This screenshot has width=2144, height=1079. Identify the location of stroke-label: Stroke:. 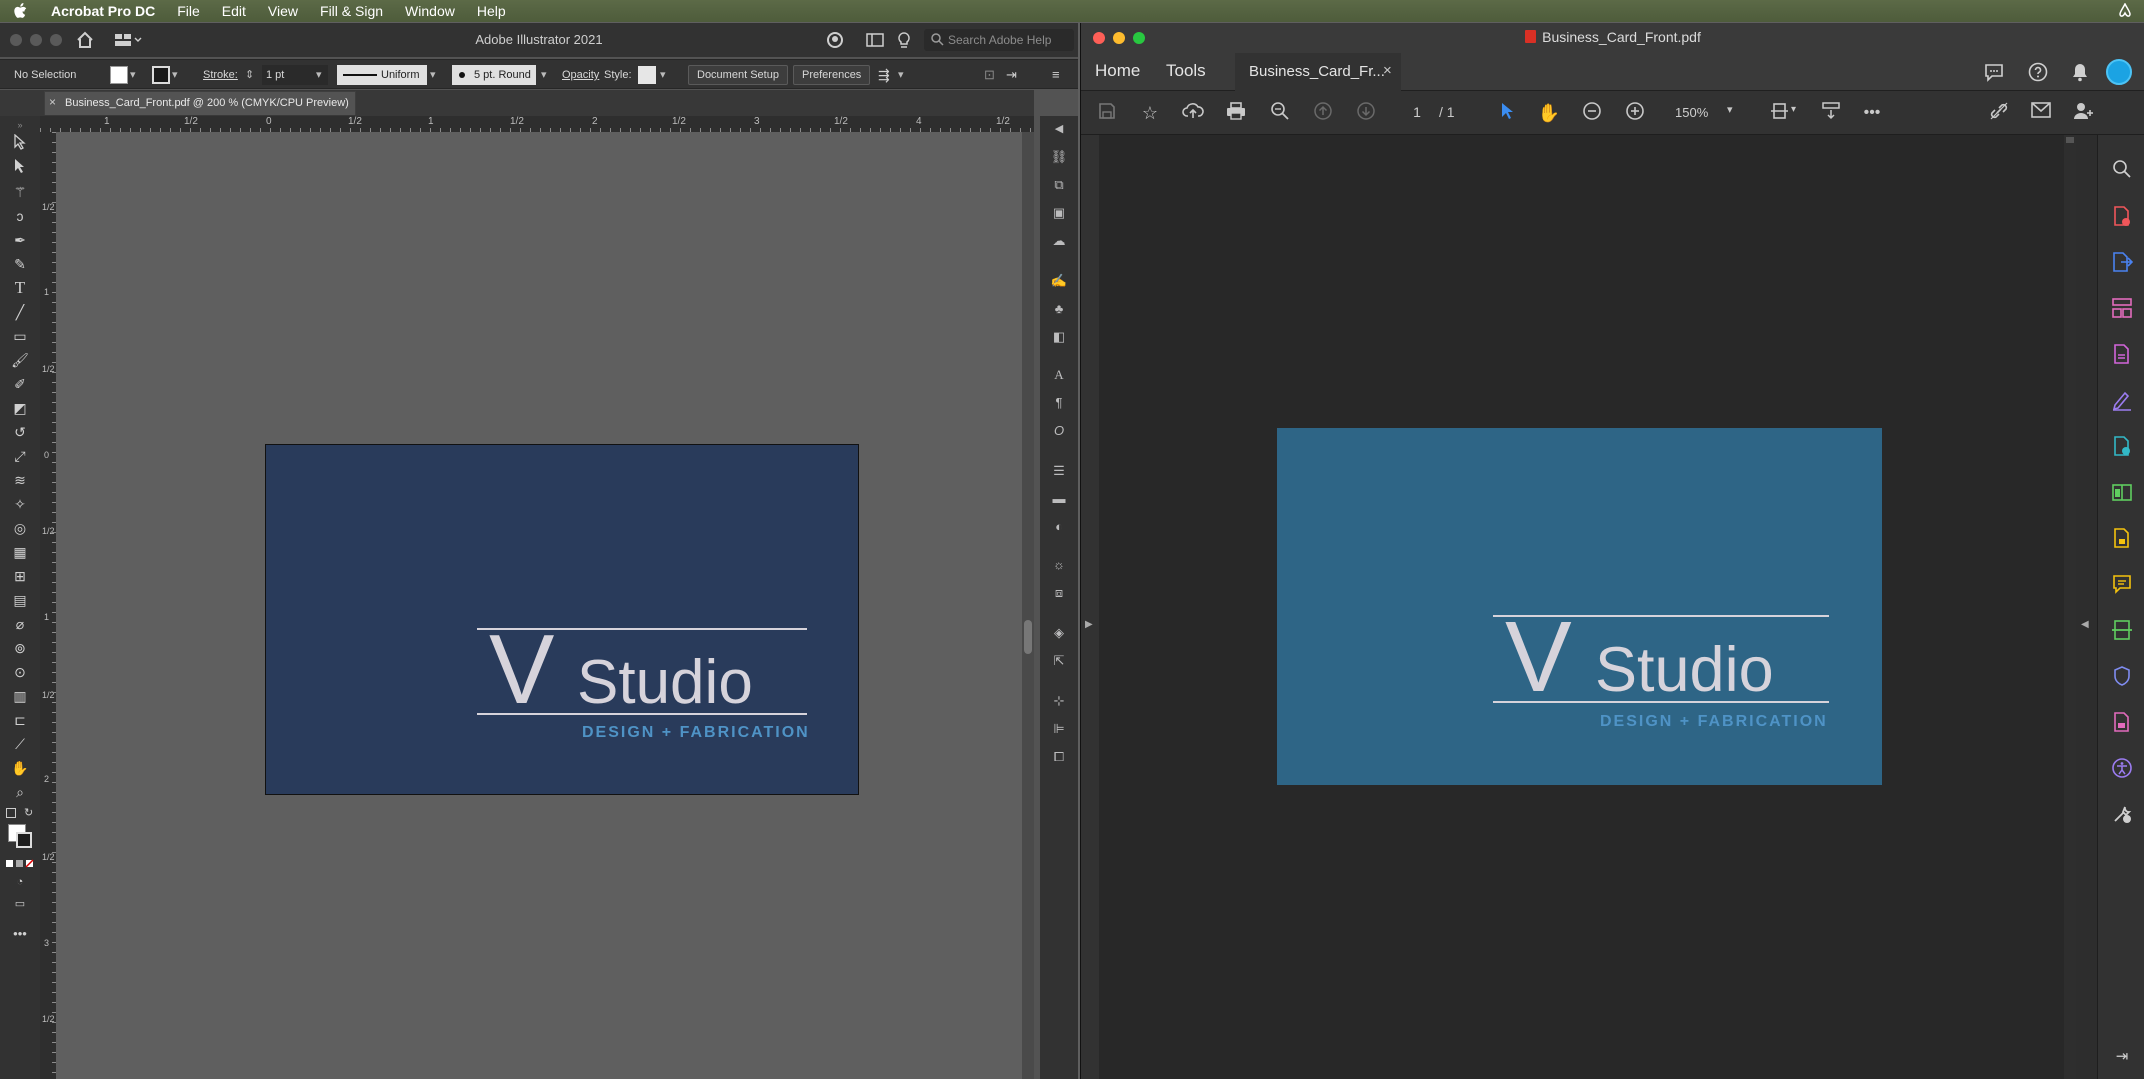
(220, 75).